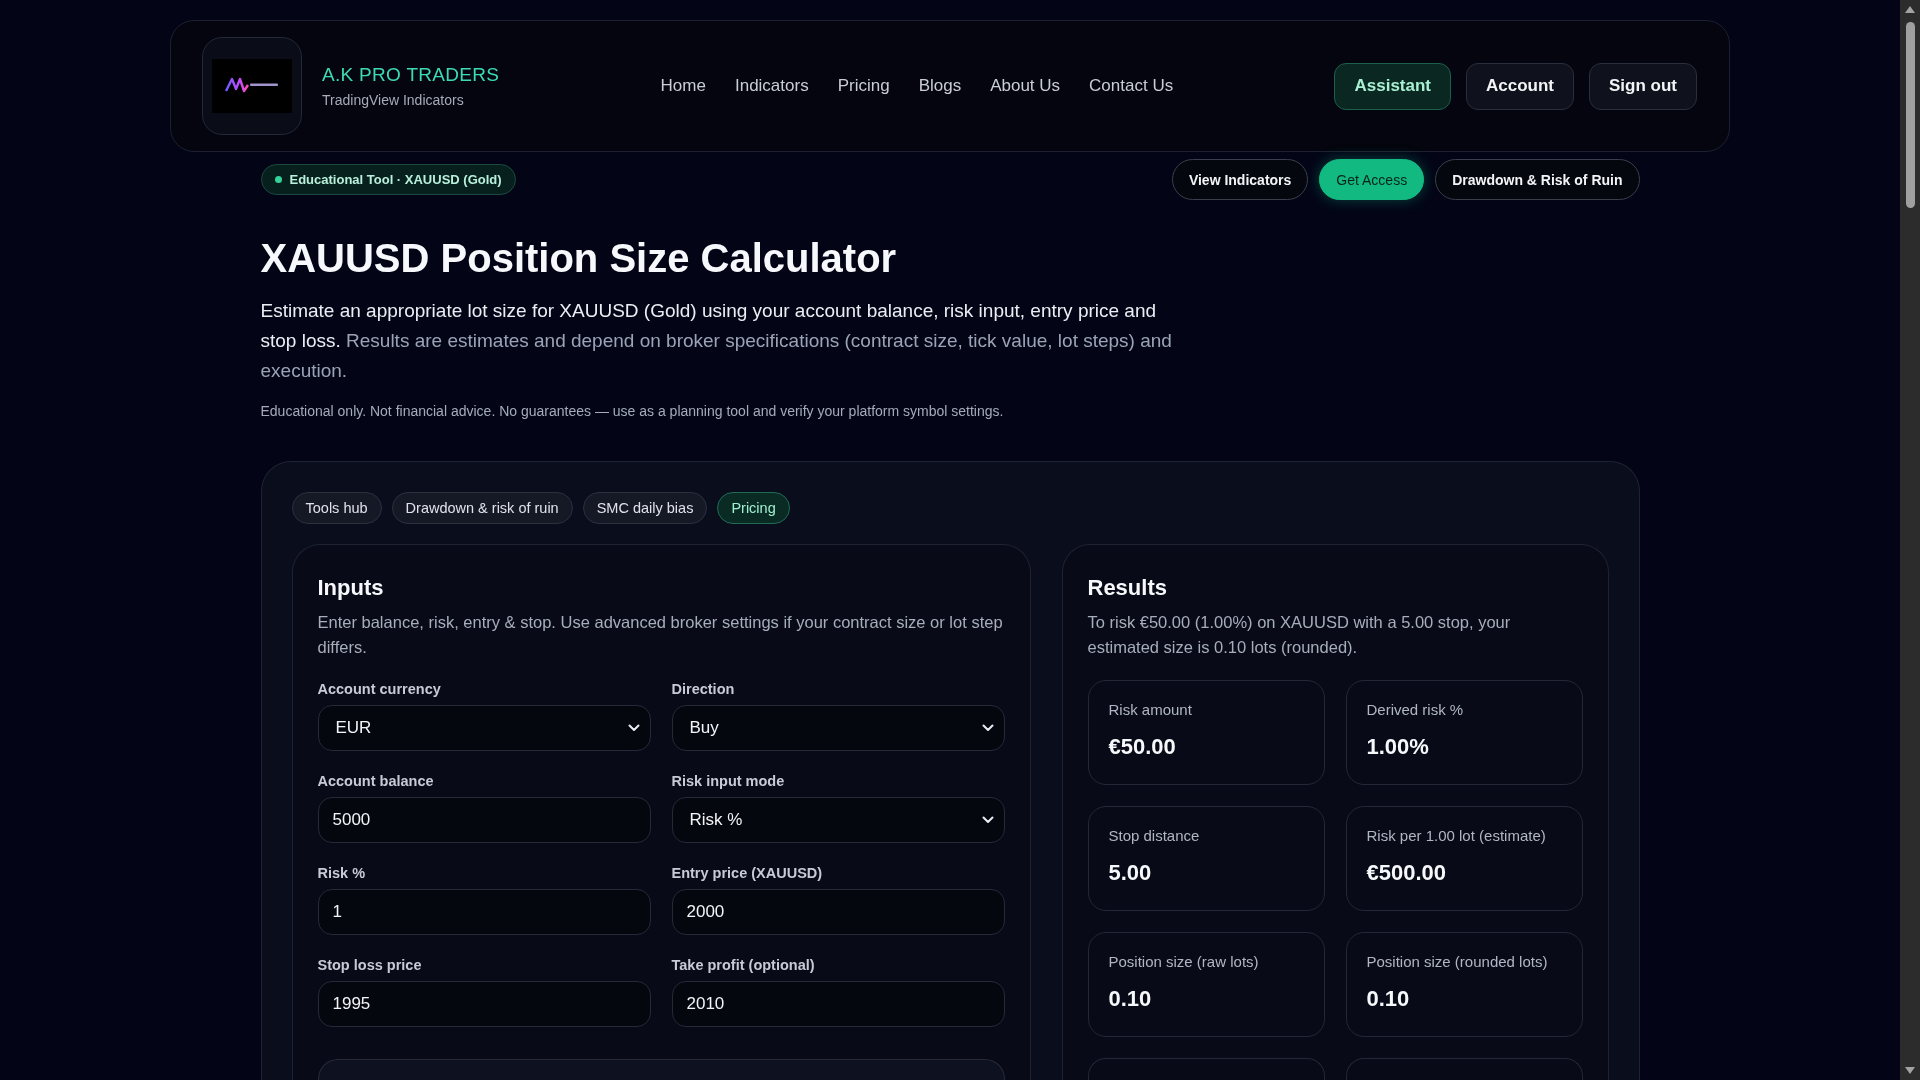 The height and width of the screenshot is (1080, 1920). What do you see at coordinates (342, 873) in the screenshot?
I see `field-label: Risk %` at bounding box center [342, 873].